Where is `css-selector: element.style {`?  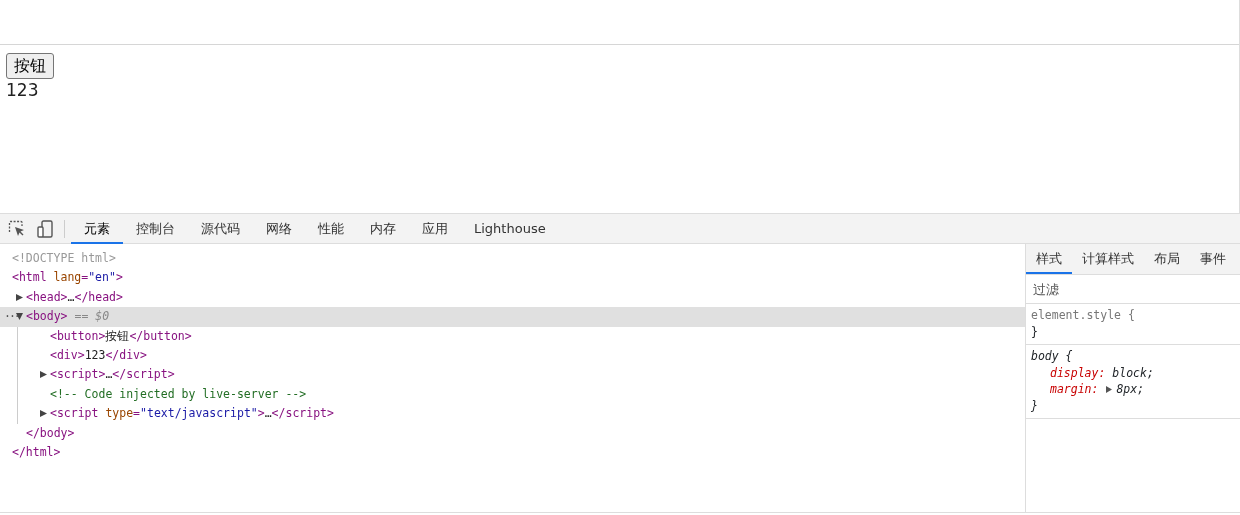 css-selector: element.style { is located at coordinates (1083, 315).